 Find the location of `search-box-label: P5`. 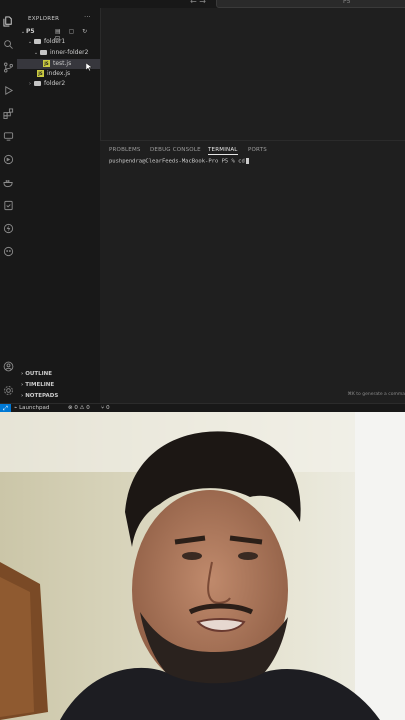

search-box-label: P5 is located at coordinates (347, 2).